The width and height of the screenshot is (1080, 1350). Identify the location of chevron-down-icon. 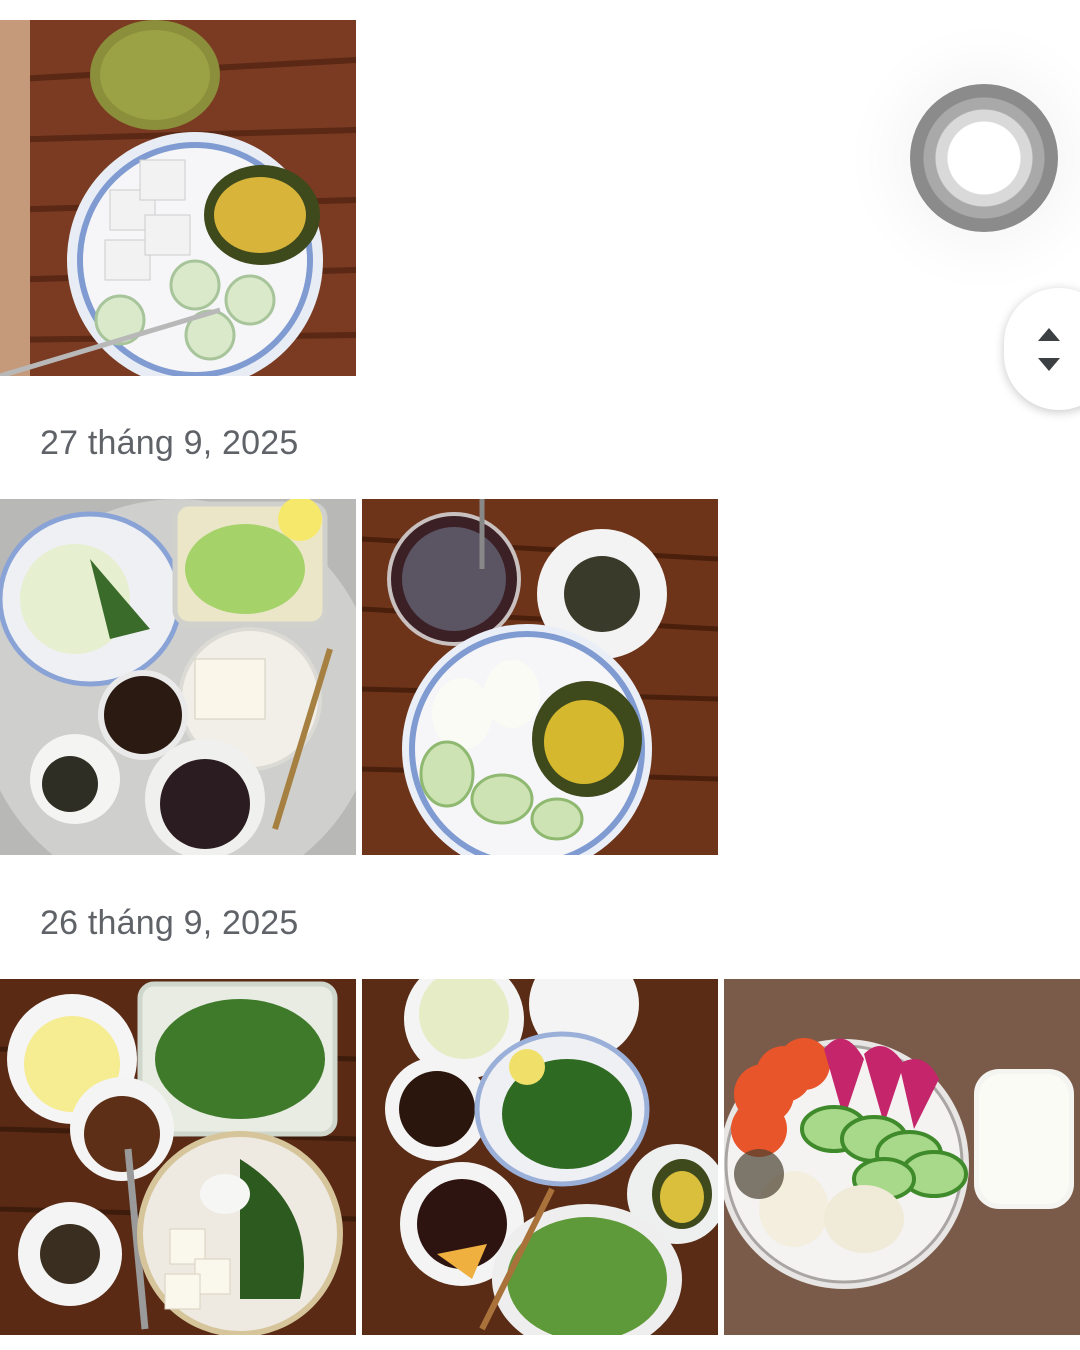
(1049, 364).